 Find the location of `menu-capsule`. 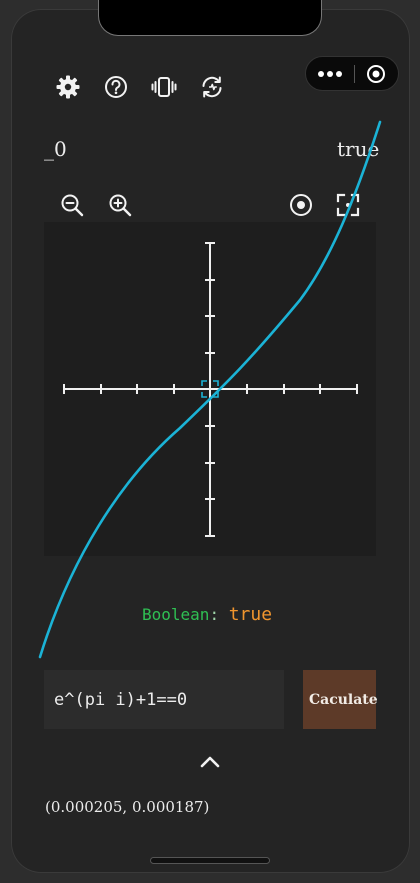

menu-capsule is located at coordinates (352, 73).